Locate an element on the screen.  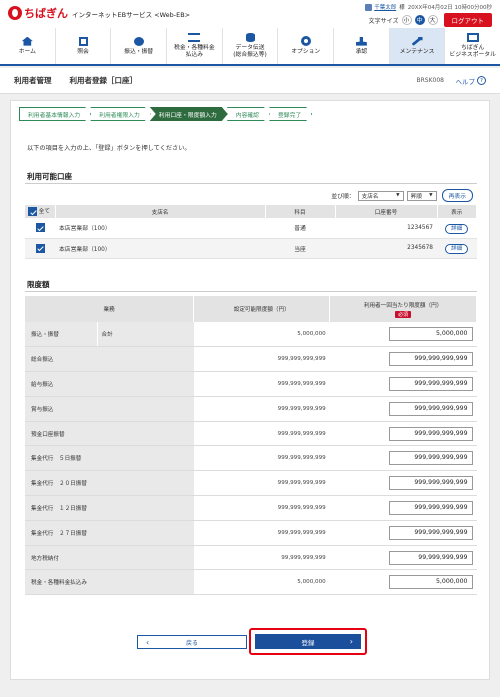
section-divider is located at coordinates (251, 183).